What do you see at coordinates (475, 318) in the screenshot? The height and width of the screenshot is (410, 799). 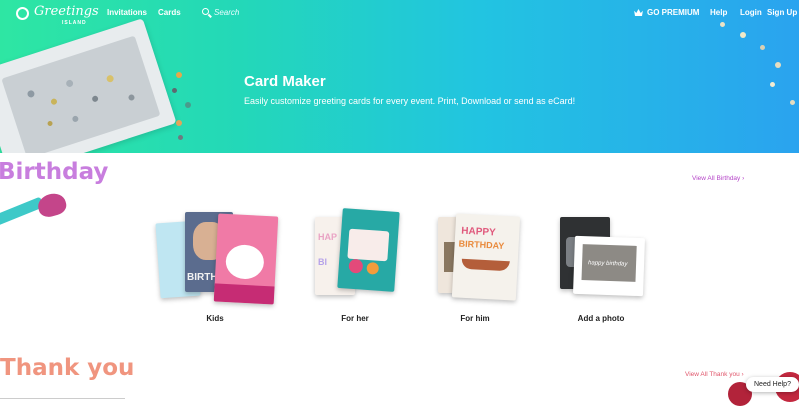 I see `category-label: For him` at bounding box center [475, 318].